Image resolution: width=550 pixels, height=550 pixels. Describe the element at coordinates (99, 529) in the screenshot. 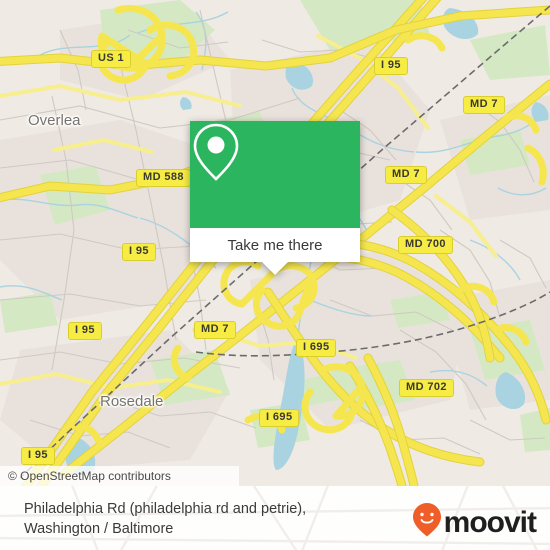

I see `location-title-line-2: Washington / Baltimore` at that location.